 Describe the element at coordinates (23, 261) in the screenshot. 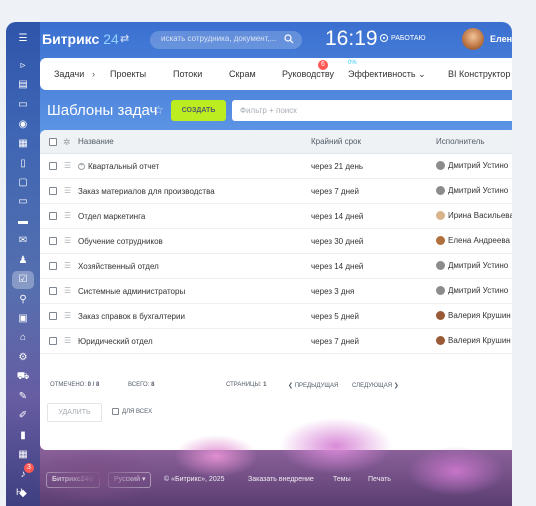

I see `employees-icon: ♟` at that location.